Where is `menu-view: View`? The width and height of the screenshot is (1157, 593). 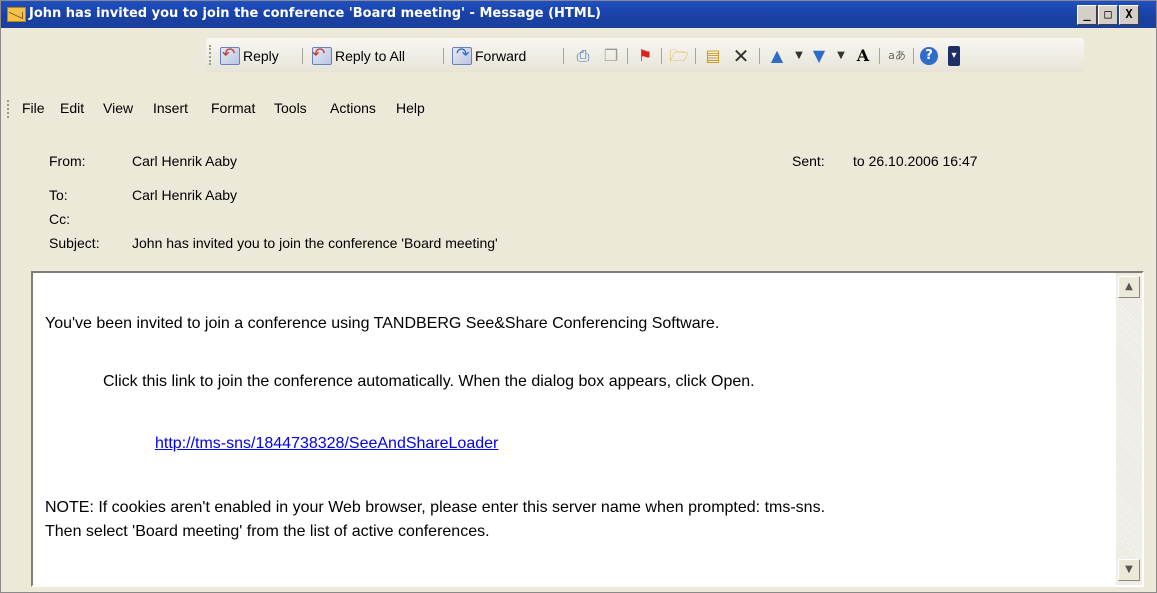
menu-view: View is located at coordinates (118, 108).